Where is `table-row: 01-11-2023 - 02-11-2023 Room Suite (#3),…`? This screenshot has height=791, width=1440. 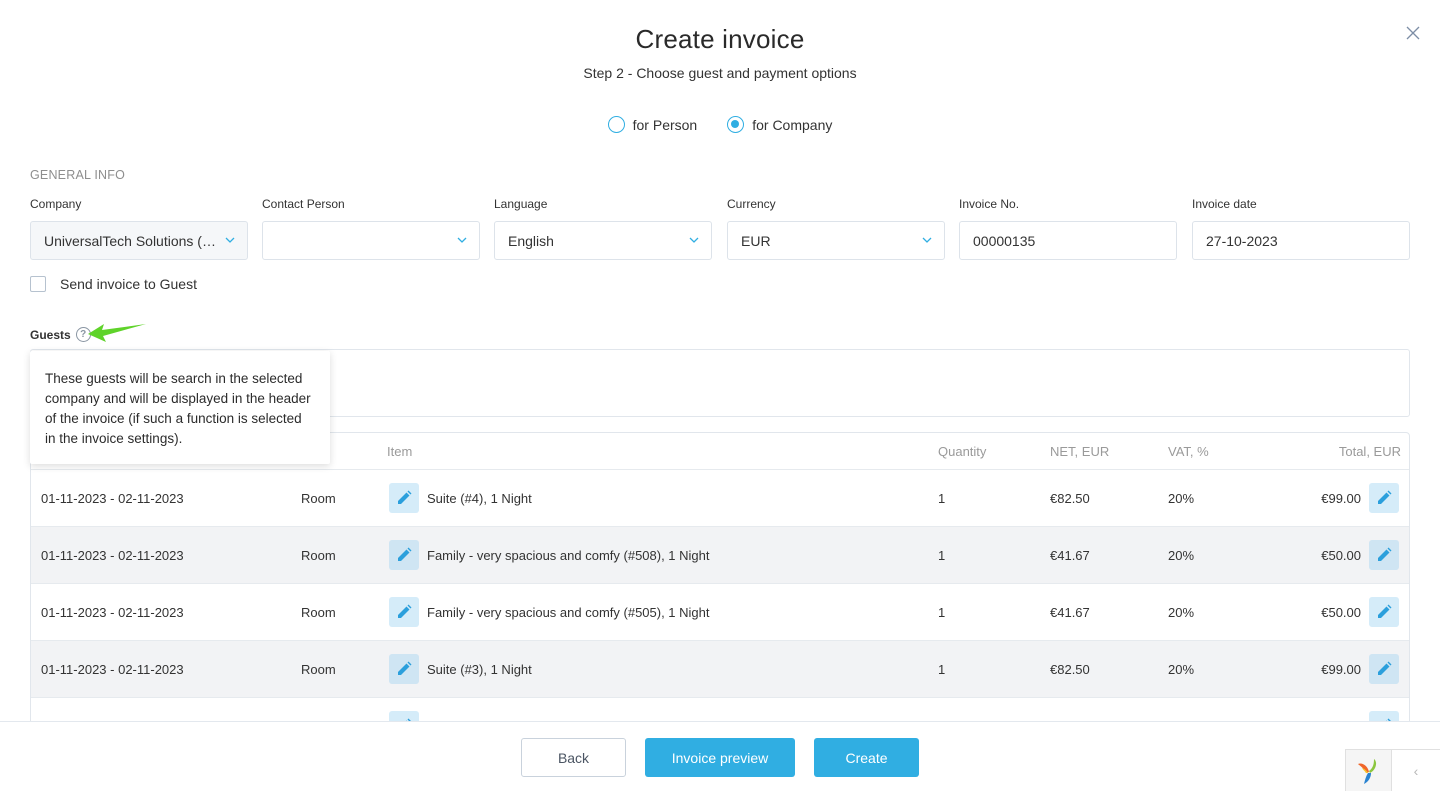 table-row: 01-11-2023 - 02-11-2023 Room Suite (#3),… is located at coordinates (720, 669).